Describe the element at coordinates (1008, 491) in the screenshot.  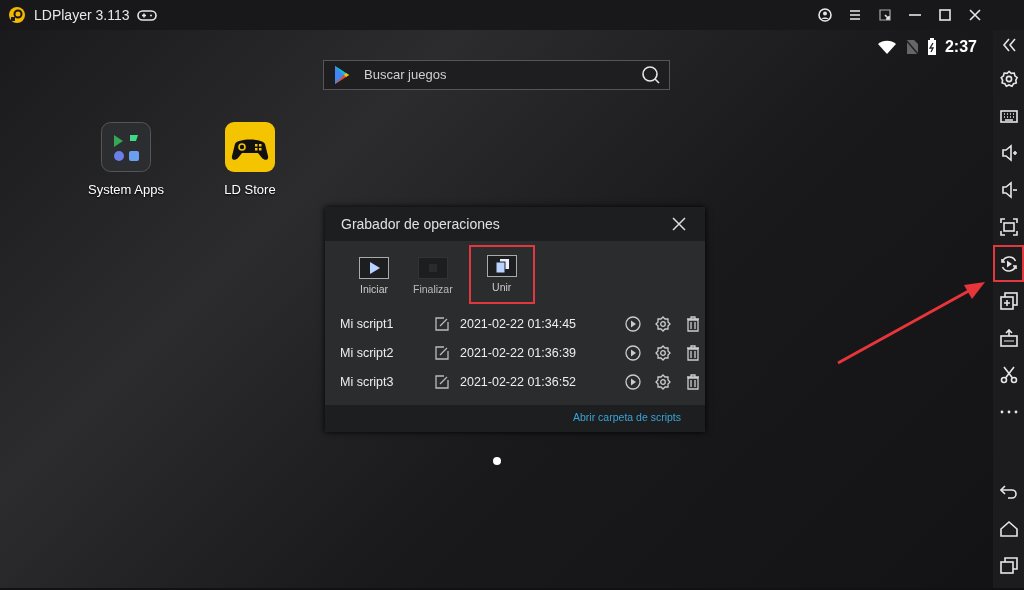
I see `back-icon` at that location.